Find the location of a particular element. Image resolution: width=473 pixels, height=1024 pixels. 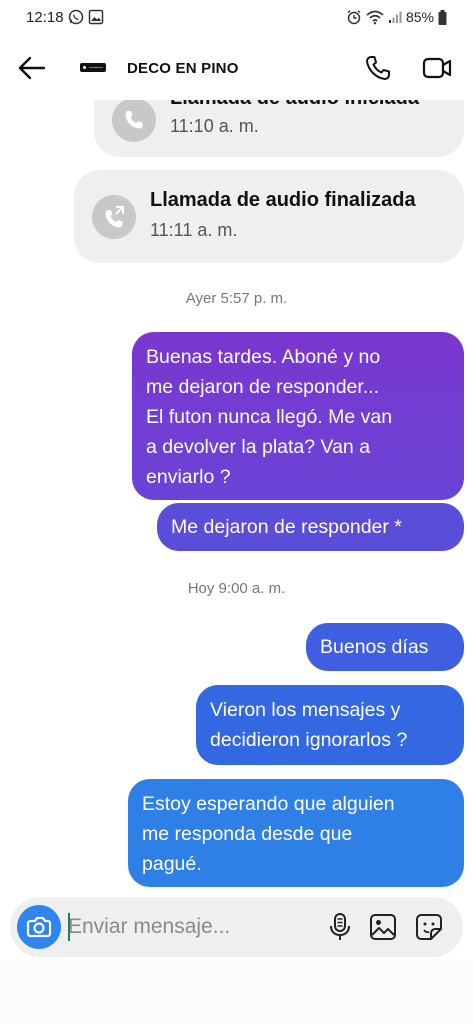

timestamp: Ayer 5:57 p. m. is located at coordinates (236, 298).